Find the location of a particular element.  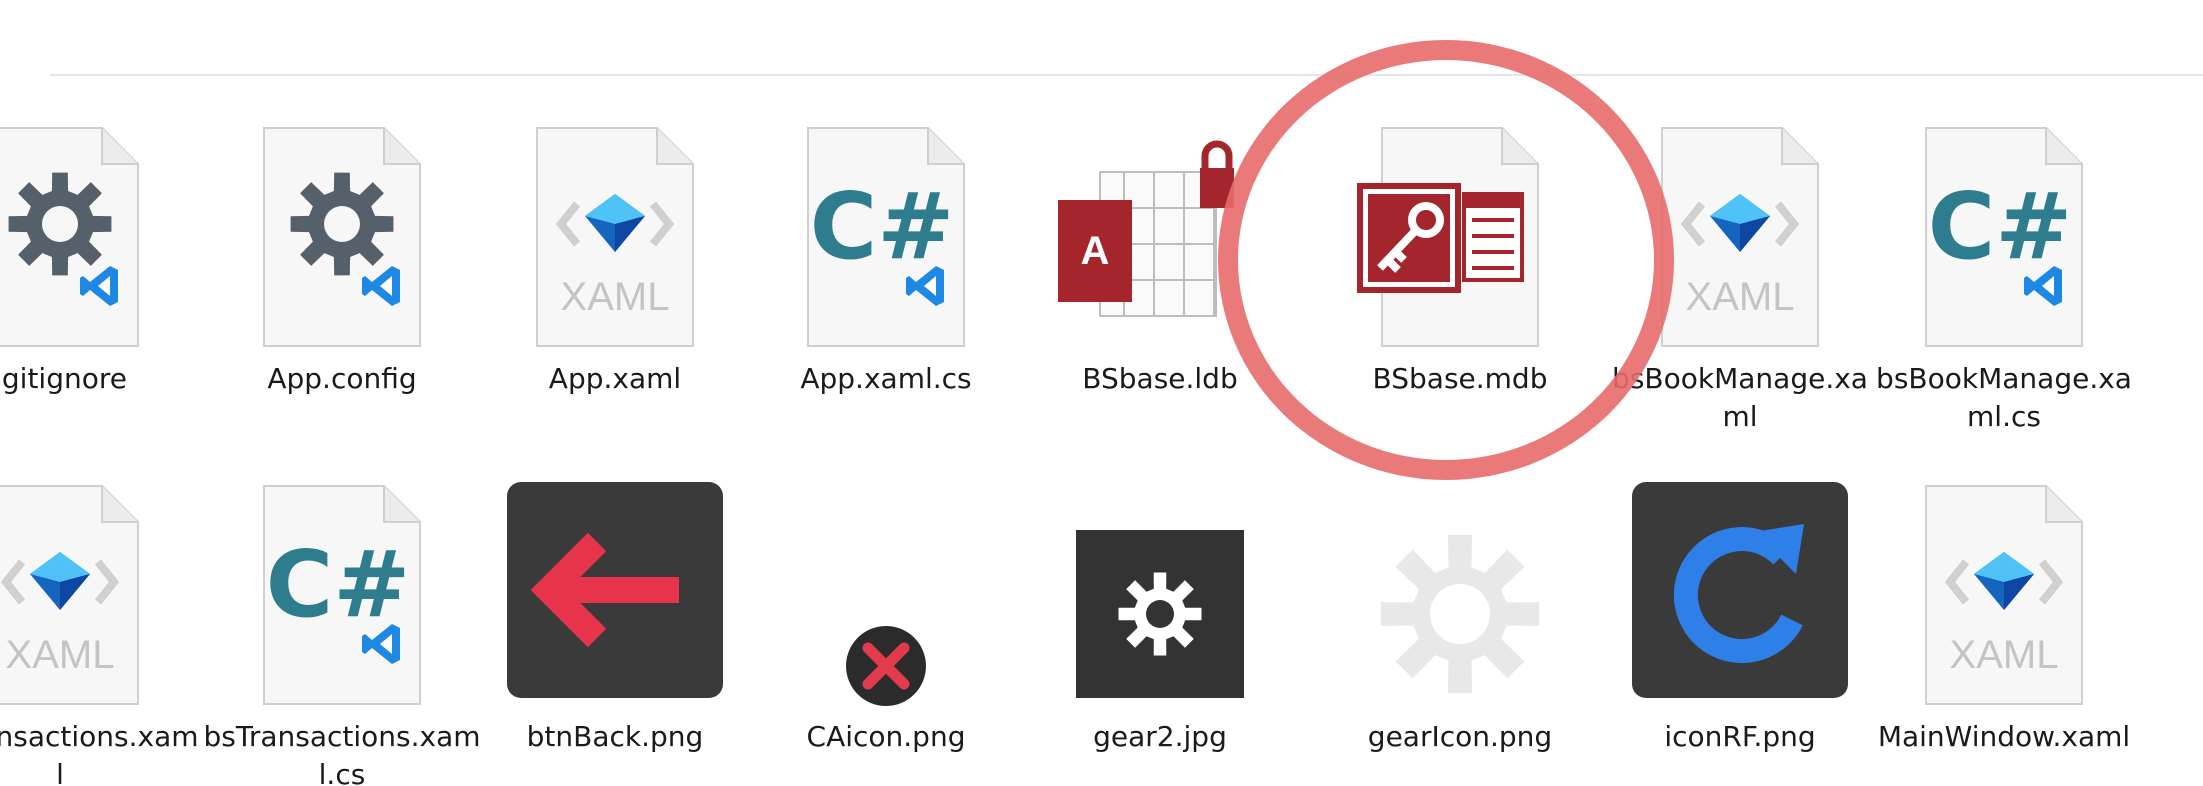

dark-gear-image-icon is located at coordinates (1160, 590).